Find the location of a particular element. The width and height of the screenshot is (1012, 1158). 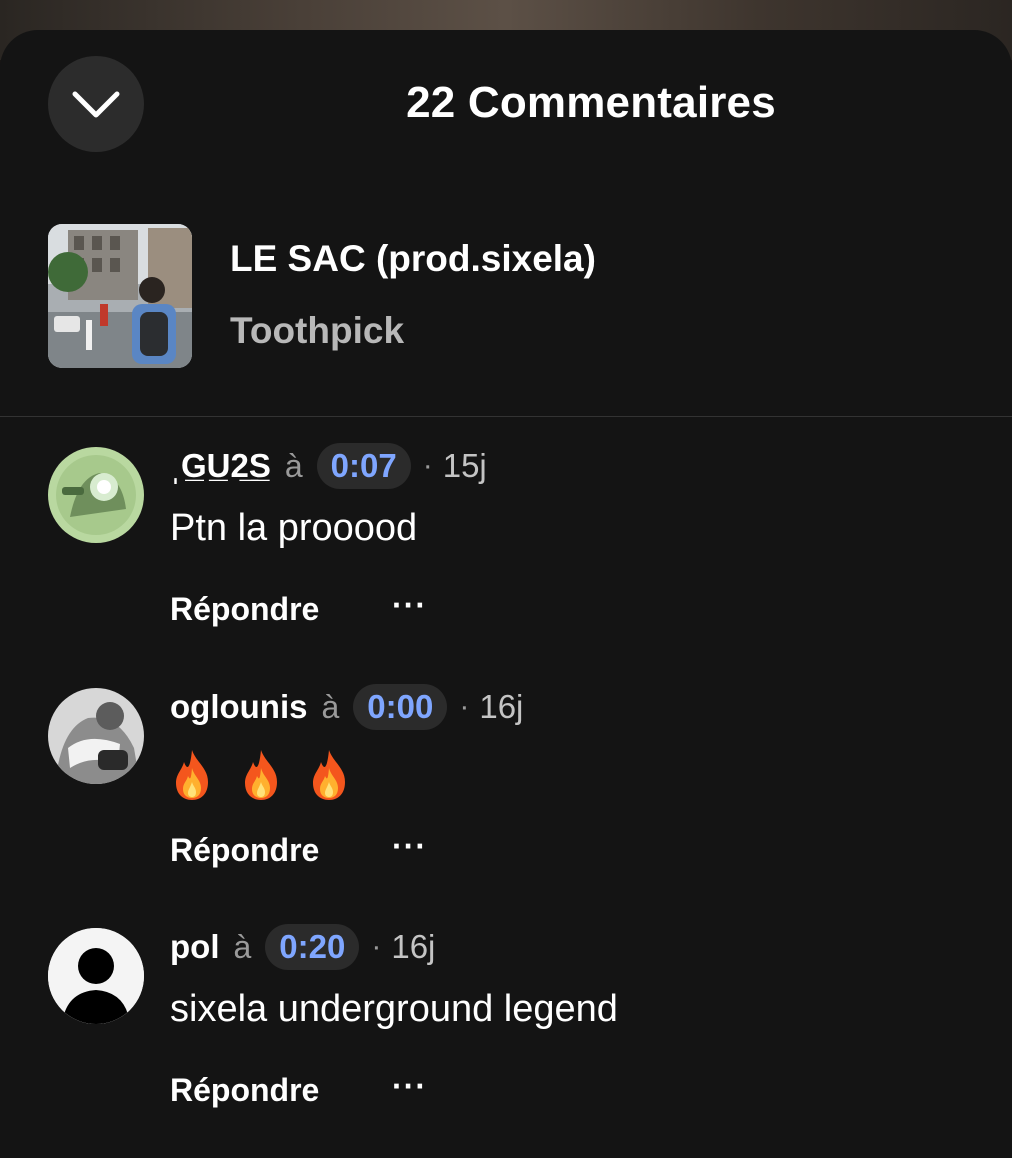

comment-username: ˌG̲U̲2̲S̲ is located at coordinates (220, 466).